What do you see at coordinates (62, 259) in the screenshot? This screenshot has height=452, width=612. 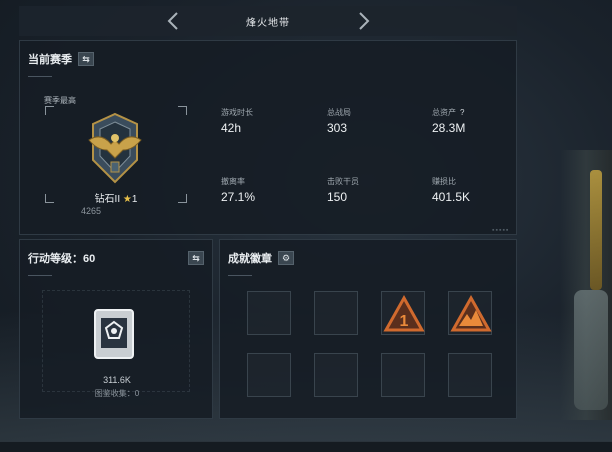 I see `level-title: 行动等级：60` at bounding box center [62, 259].